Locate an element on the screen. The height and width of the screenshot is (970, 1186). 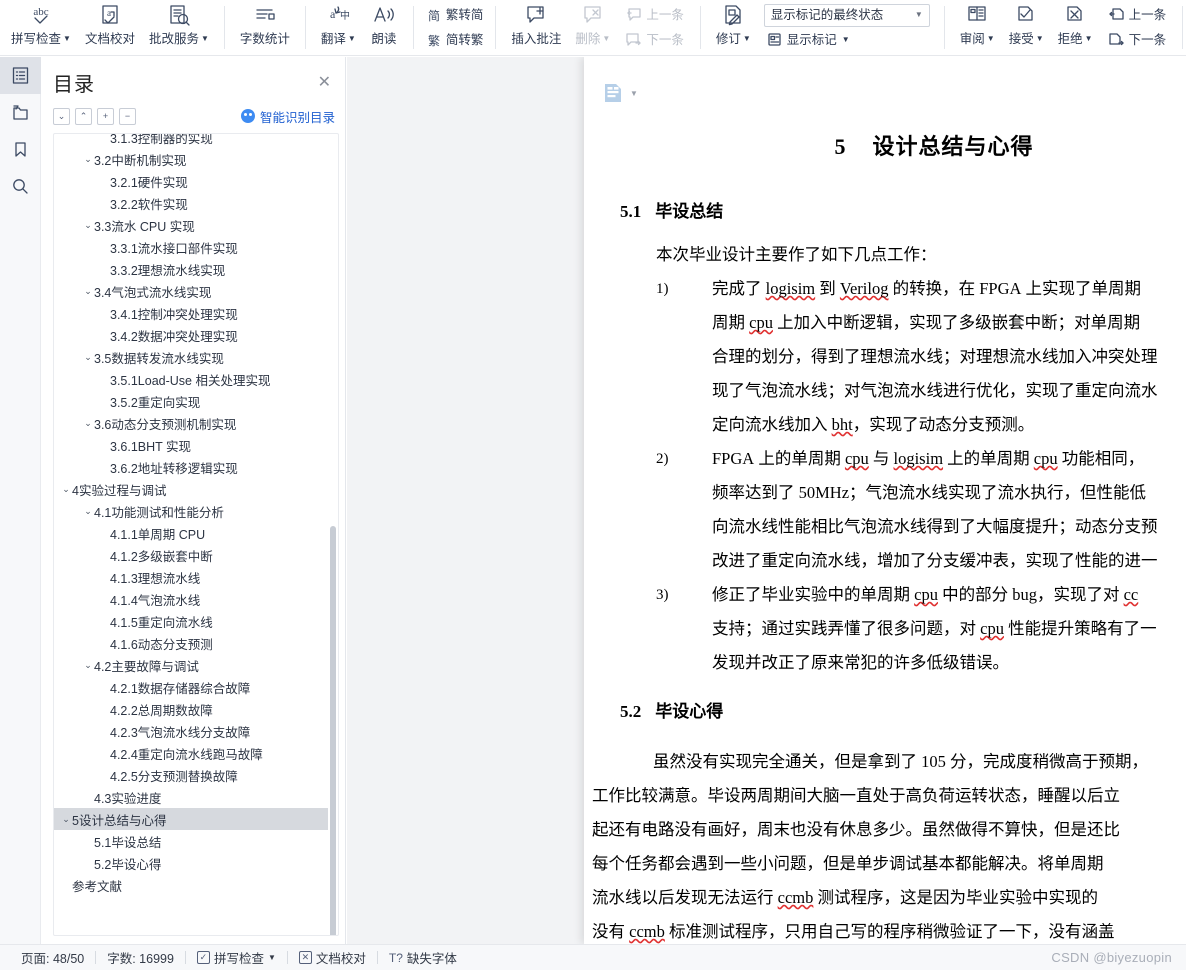
rail-outline-button is located at coordinates (20, 75).